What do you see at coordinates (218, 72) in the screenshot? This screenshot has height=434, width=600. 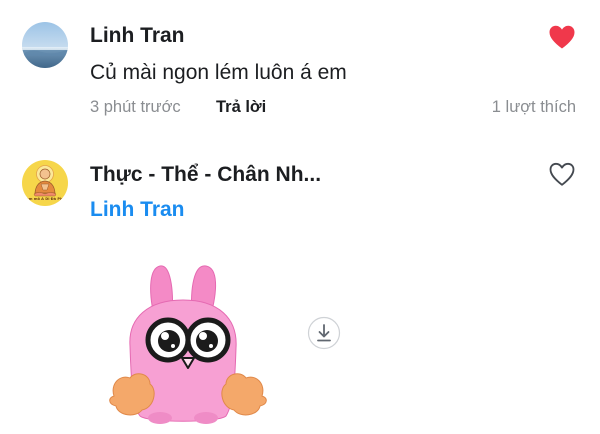 I see `comment-text: Củ mài ngon lém luôn á em` at bounding box center [218, 72].